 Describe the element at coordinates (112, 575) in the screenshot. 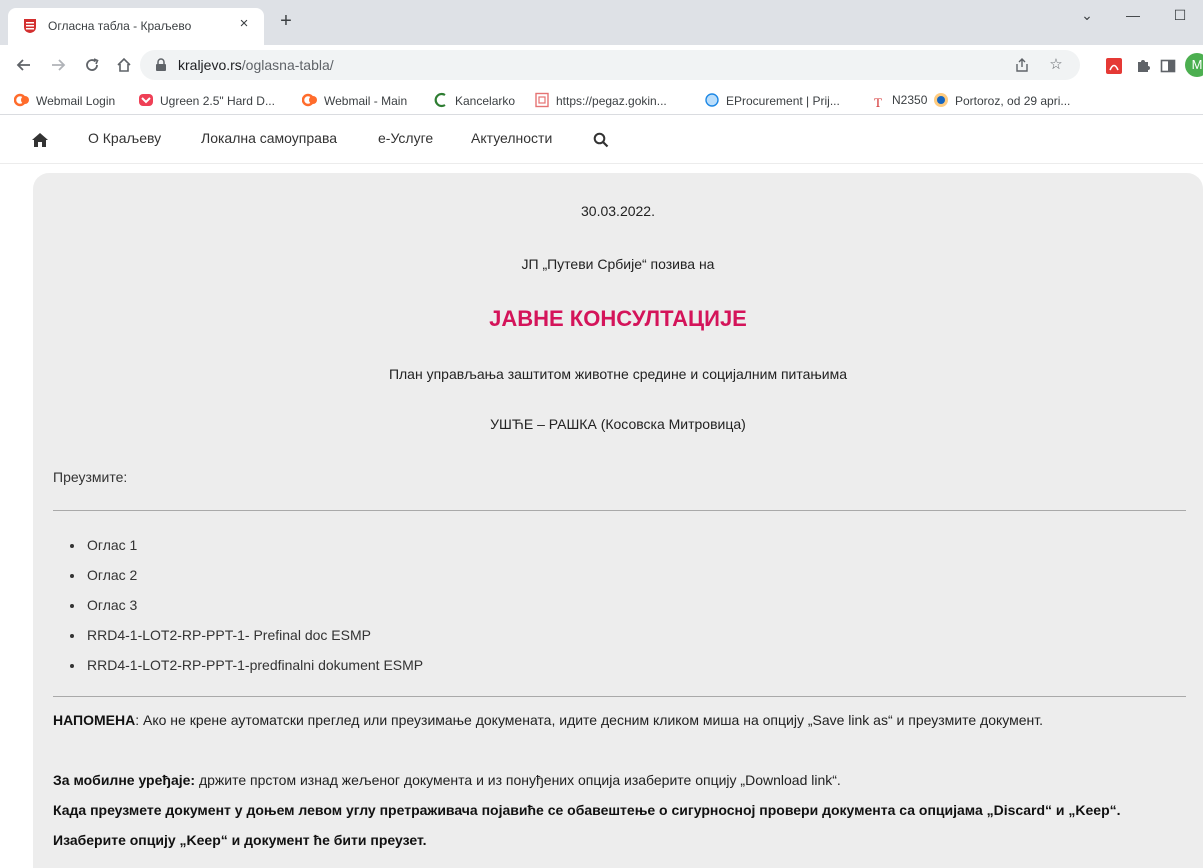

I see `document-link: Оглас 2` at that location.